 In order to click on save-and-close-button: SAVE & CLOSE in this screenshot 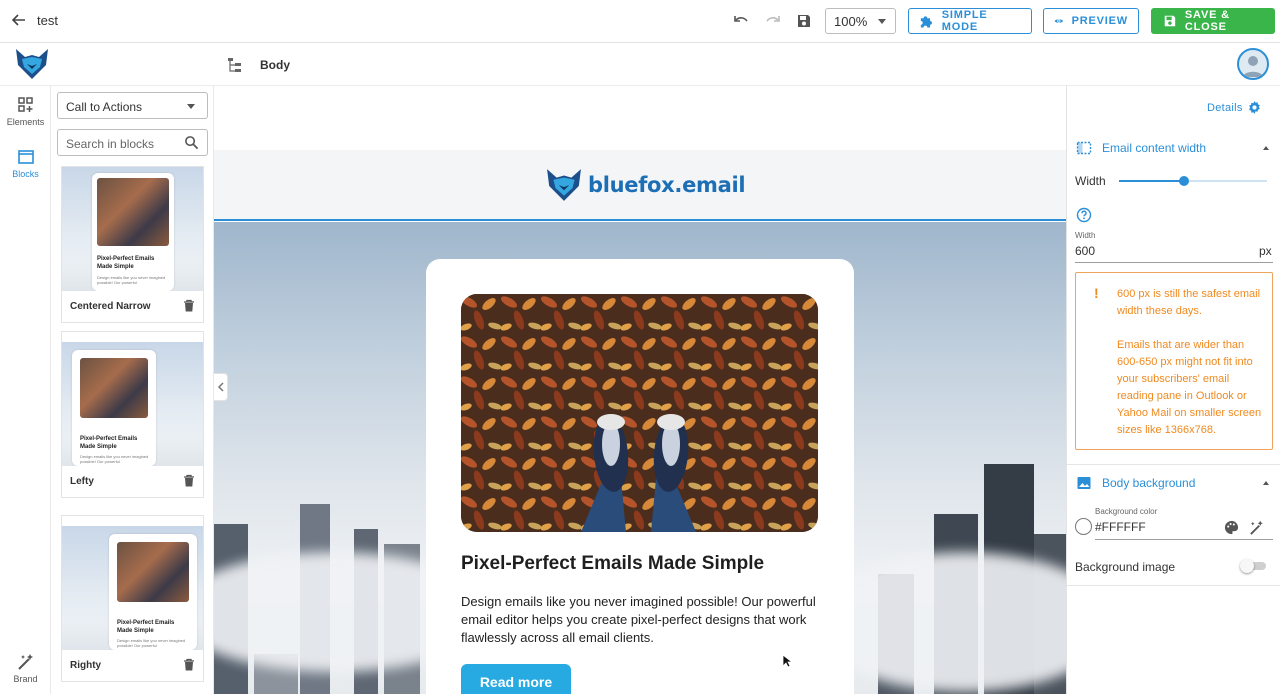, I will do `click(1213, 21)`.